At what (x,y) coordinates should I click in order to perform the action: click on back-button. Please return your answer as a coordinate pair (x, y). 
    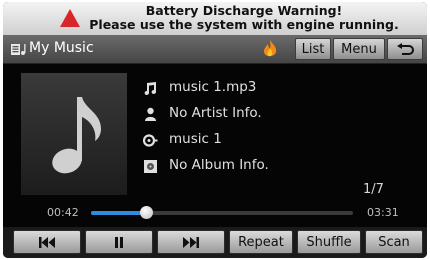
    Looking at the image, I should click on (405, 49).